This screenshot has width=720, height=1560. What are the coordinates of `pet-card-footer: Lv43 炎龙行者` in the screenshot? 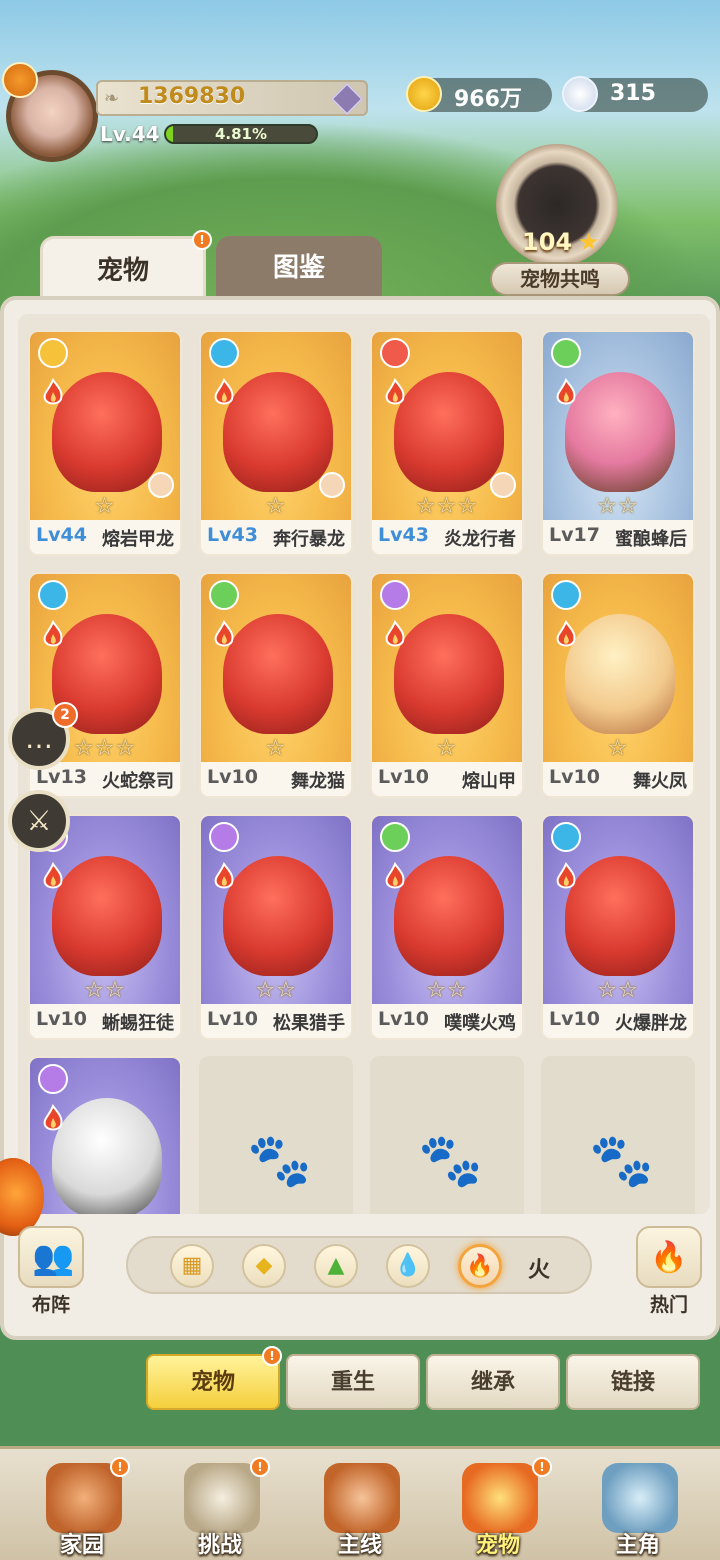 It's located at (447, 537).